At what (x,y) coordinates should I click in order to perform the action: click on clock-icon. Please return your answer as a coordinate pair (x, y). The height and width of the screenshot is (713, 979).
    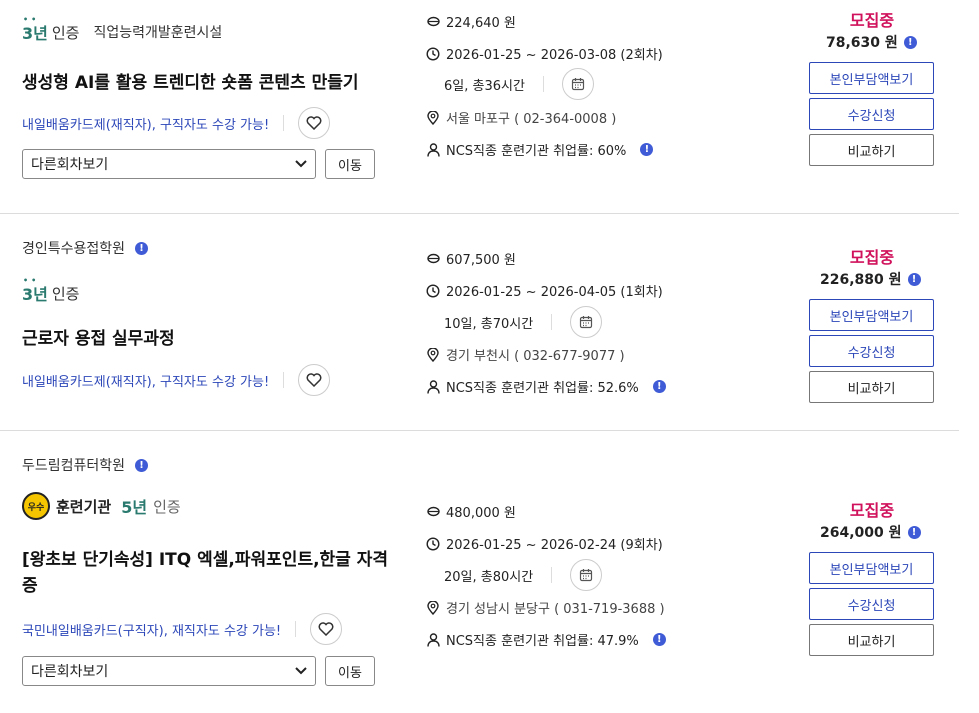
    Looking at the image, I should click on (433, 290).